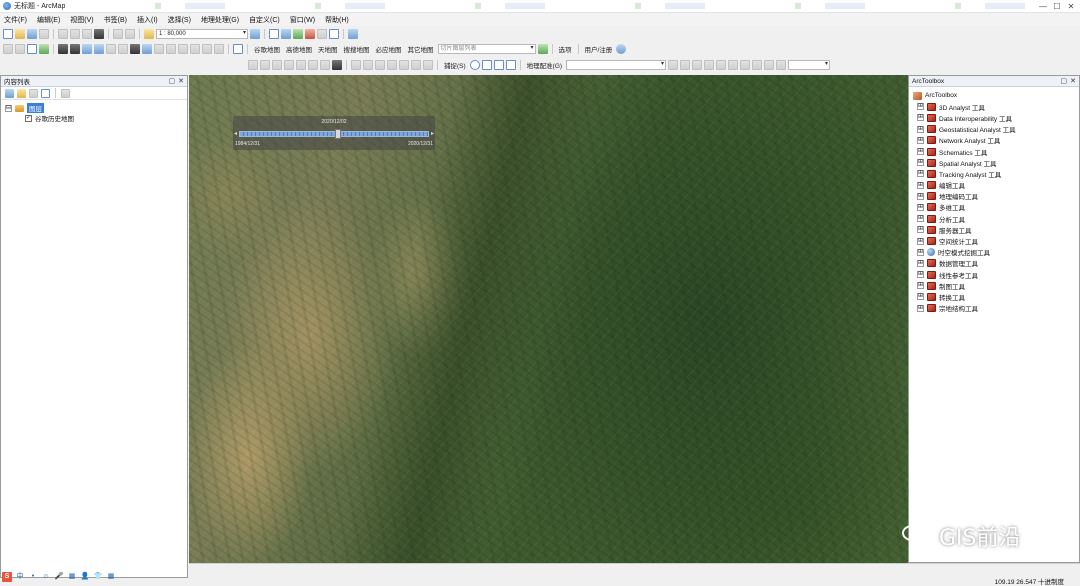 Image resolution: width=1080 pixels, height=586 pixels. I want to click on close-button: ✕, so click(1071, 6).